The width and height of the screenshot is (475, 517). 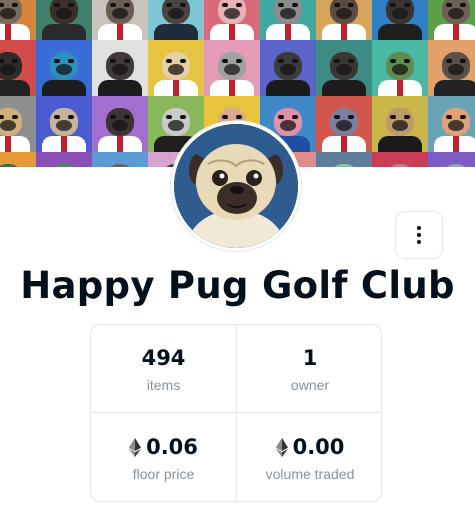 I want to click on stat-floor-price-label: floor price, so click(x=163, y=474).